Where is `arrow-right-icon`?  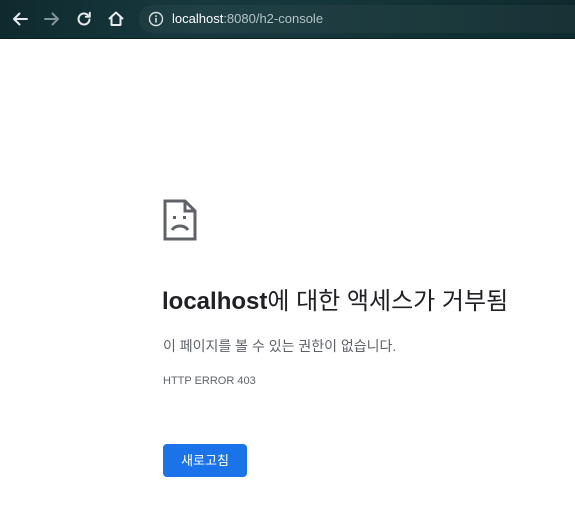
arrow-right-icon is located at coordinates (51, 19).